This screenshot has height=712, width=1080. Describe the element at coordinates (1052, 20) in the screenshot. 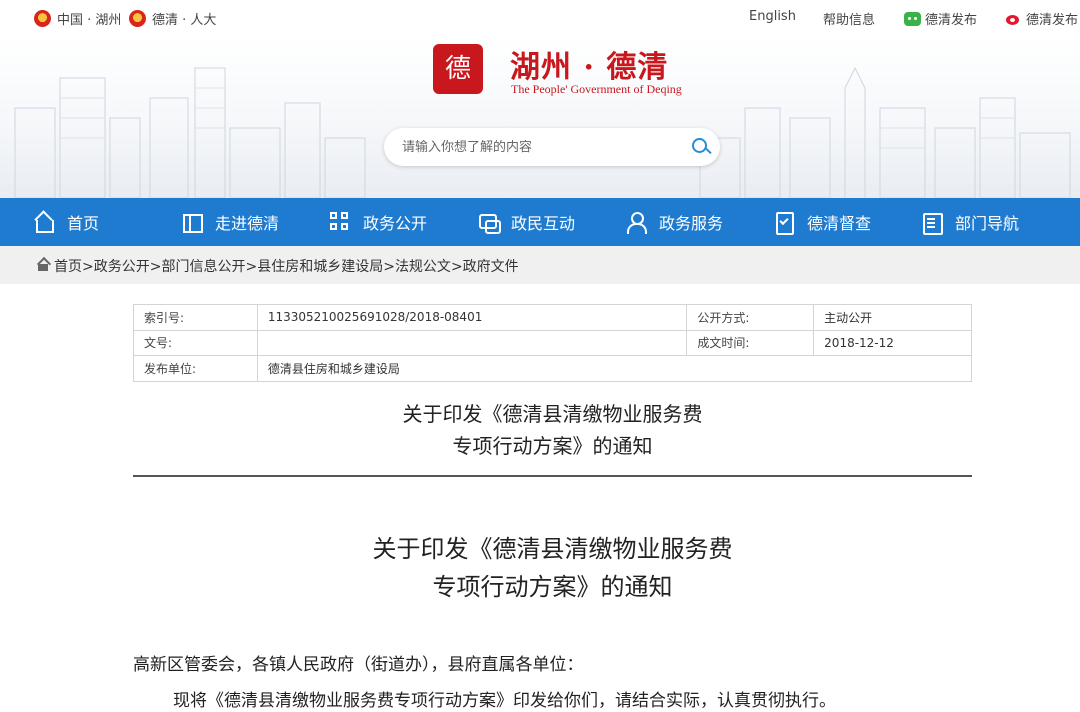

I see `weibo-link-label: 德清发布` at that location.